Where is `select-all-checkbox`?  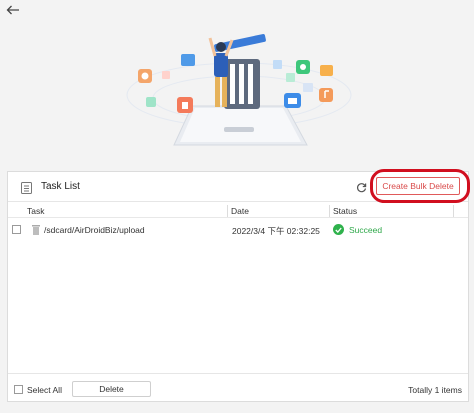 select-all-checkbox is located at coordinates (18, 389).